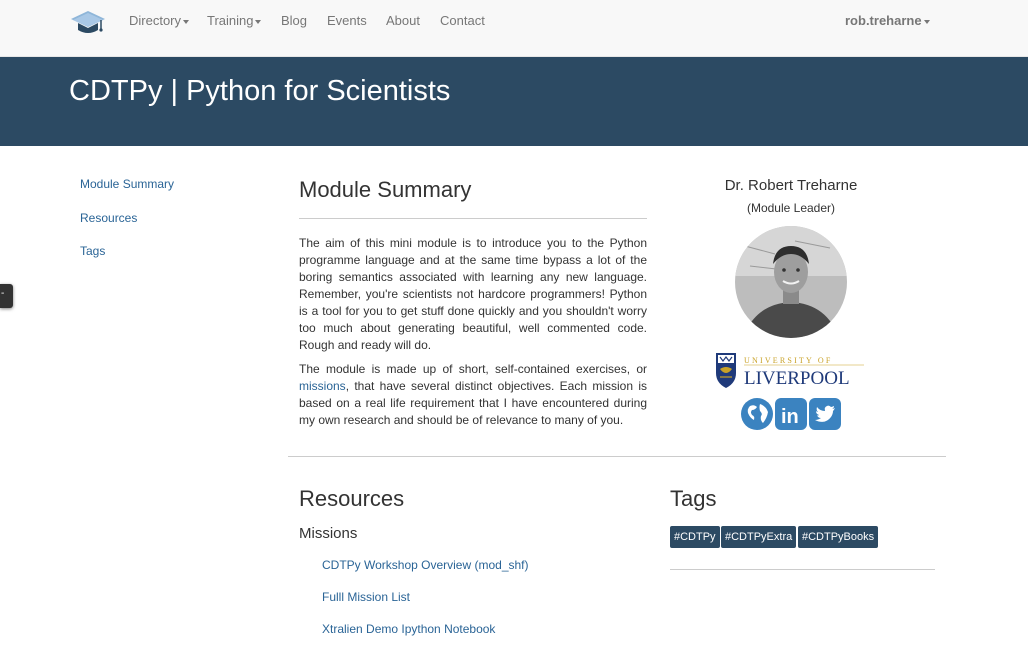 This screenshot has height=653, width=1028. Describe the element at coordinates (6, 296) in the screenshot. I see `side-toggle-tab: -` at that location.